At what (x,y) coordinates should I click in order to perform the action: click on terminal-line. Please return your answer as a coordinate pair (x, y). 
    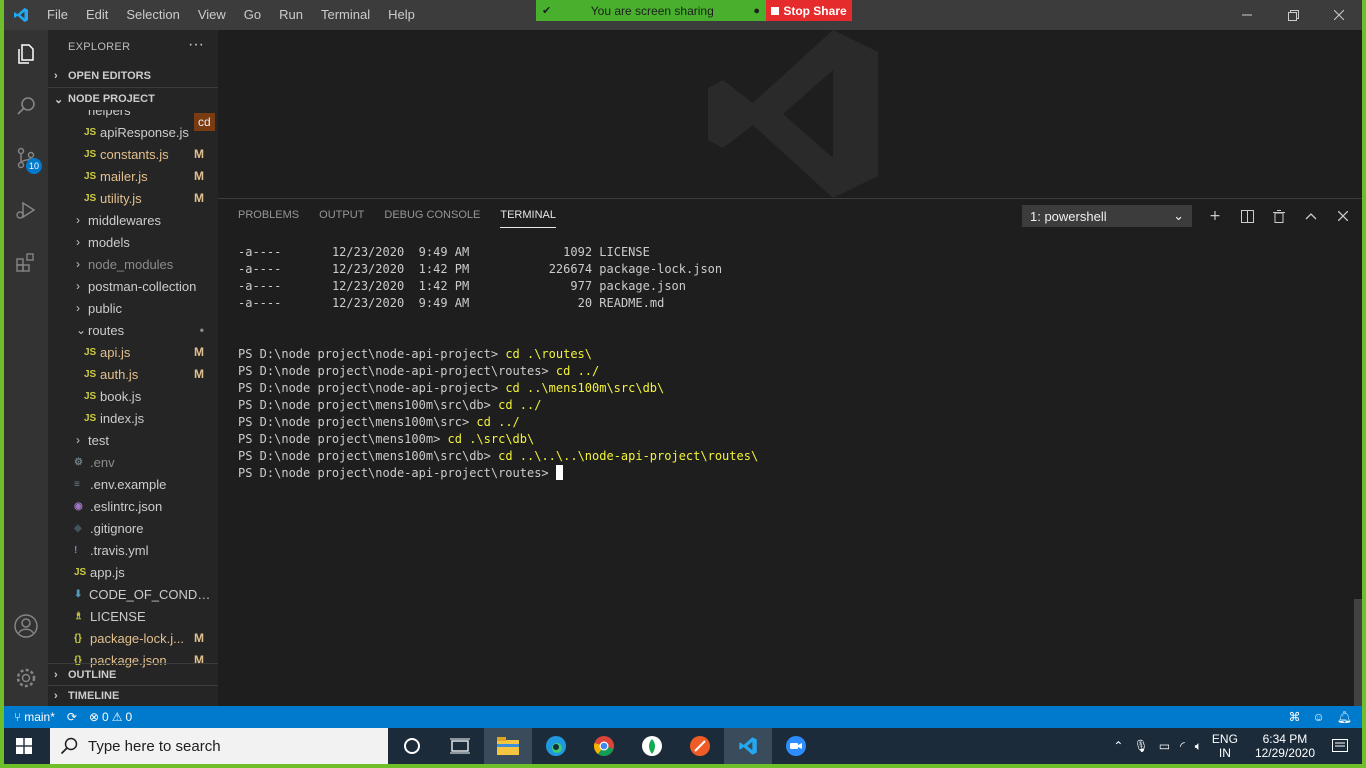
    Looking at the image, I should click on (498, 337).